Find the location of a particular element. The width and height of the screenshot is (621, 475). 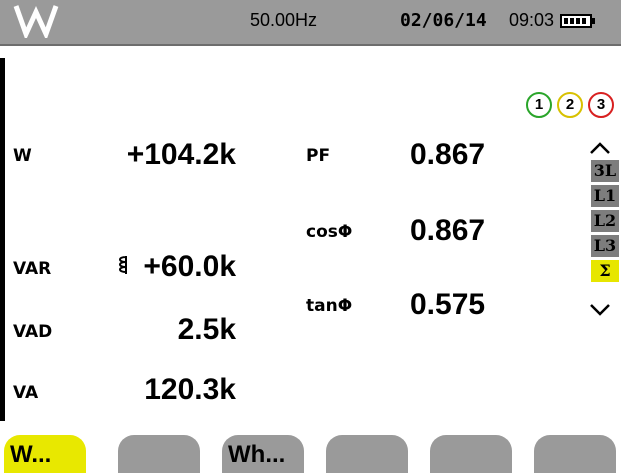

vad-value: 2.5k is located at coordinates (206, 329).